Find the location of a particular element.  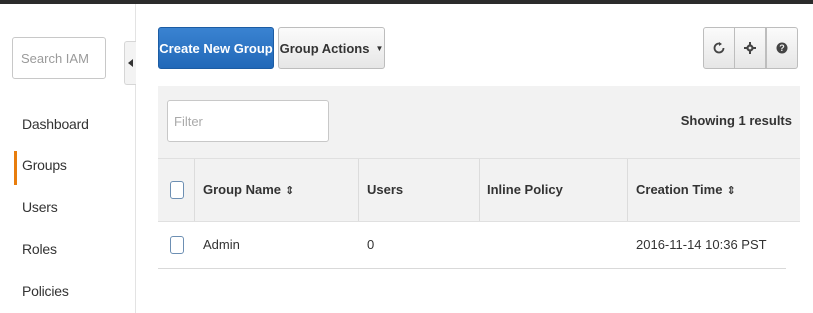

filter-input is located at coordinates (248, 121).